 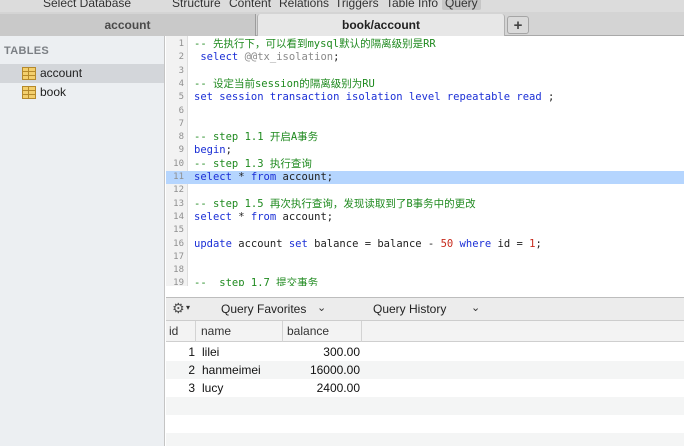 I want to click on sidebar-item-label: book, so click(x=53, y=92).